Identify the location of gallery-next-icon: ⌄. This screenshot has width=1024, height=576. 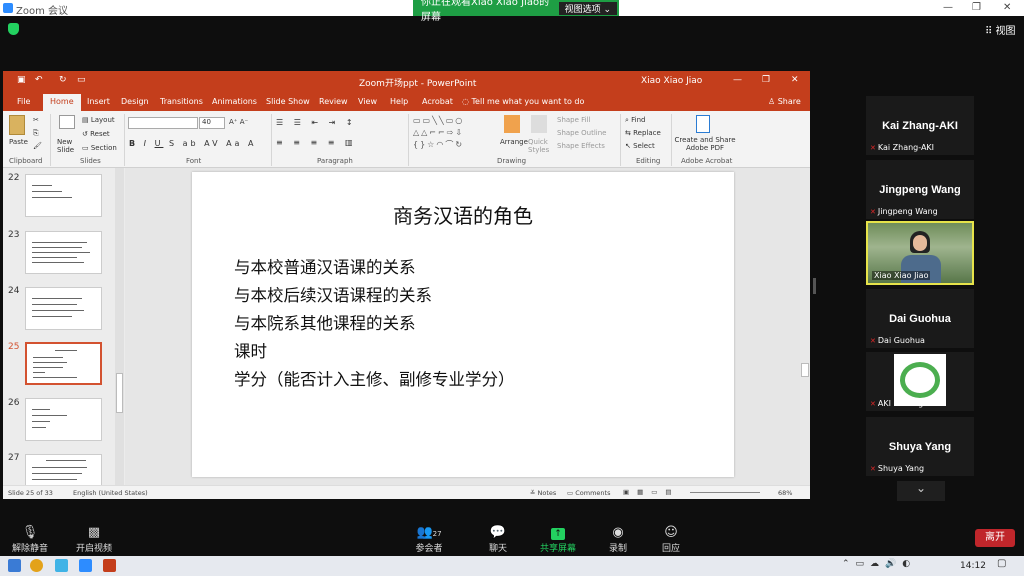
(921, 491).